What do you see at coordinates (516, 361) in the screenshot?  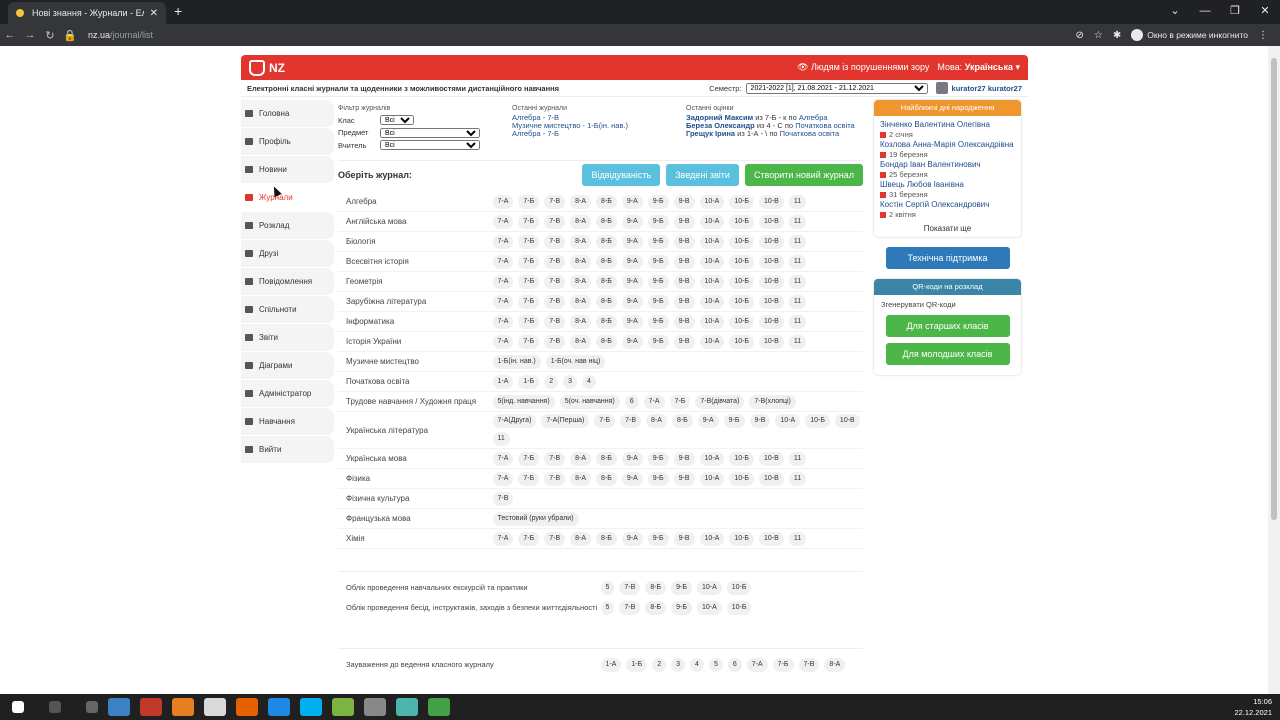 I see `class-chip: 1-Б(ін. нав.)` at bounding box center [516, 361].